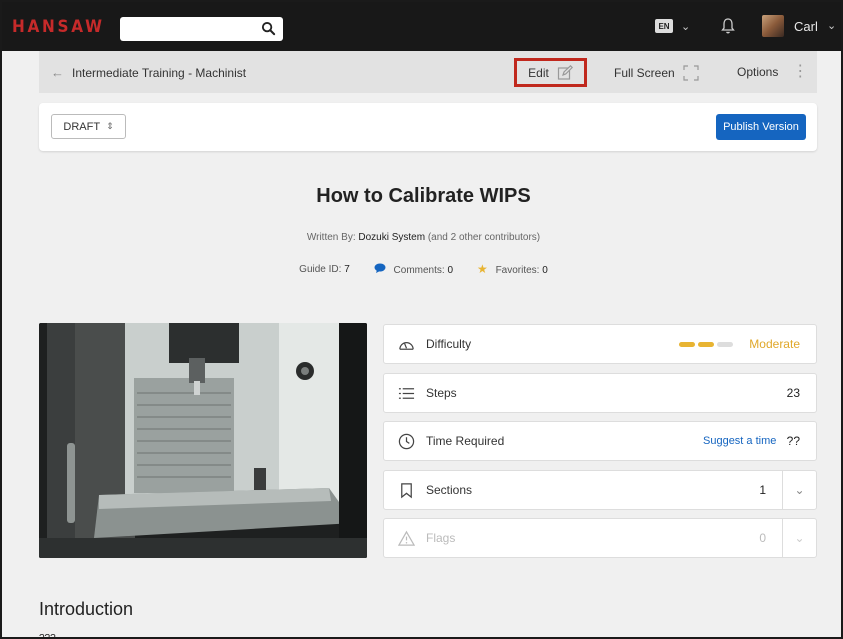 The height and width of the screenshot is (639, 843). I want to click on time-required-row: Time Required Suggest a time ??, so click(600, 441).